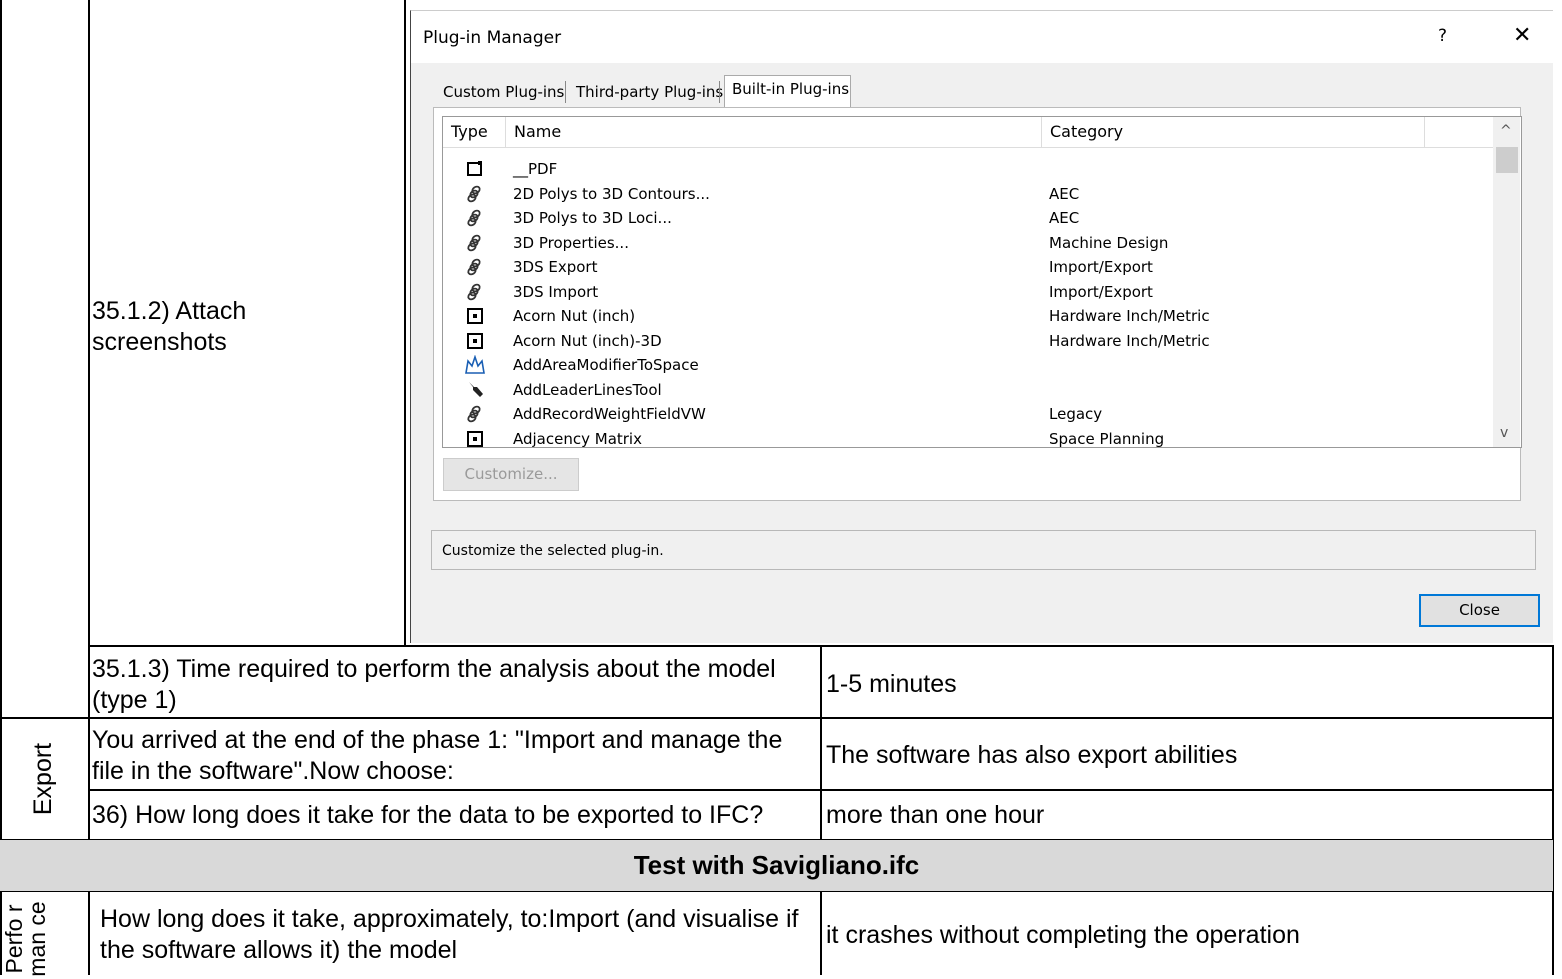 Image resolution: width=1562 pixels, height=979 pixels. What do you see at coordinates (968, 194) in the screenshot?
I see `plugin-row: 2D Polys to 3D Contours... AEC` at bounding box center [968, 194].